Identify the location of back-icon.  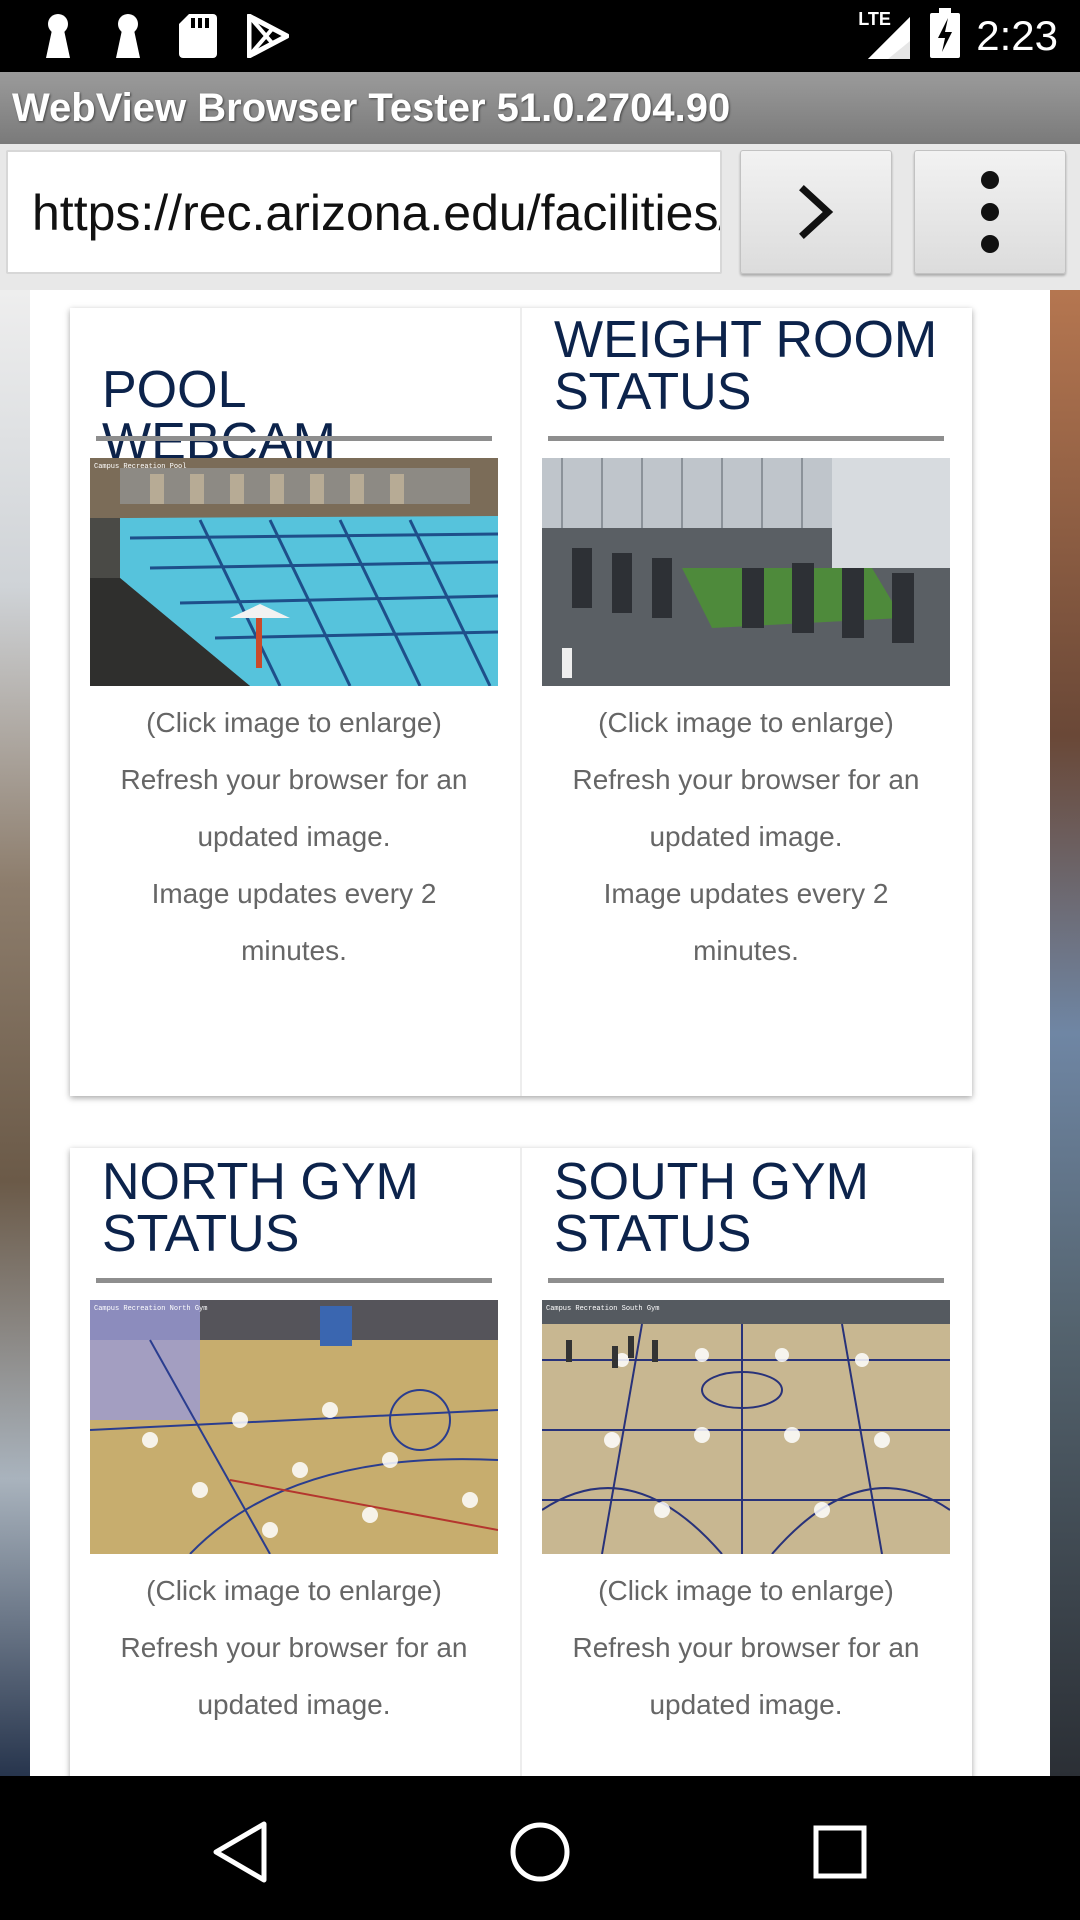
(240, 1852).